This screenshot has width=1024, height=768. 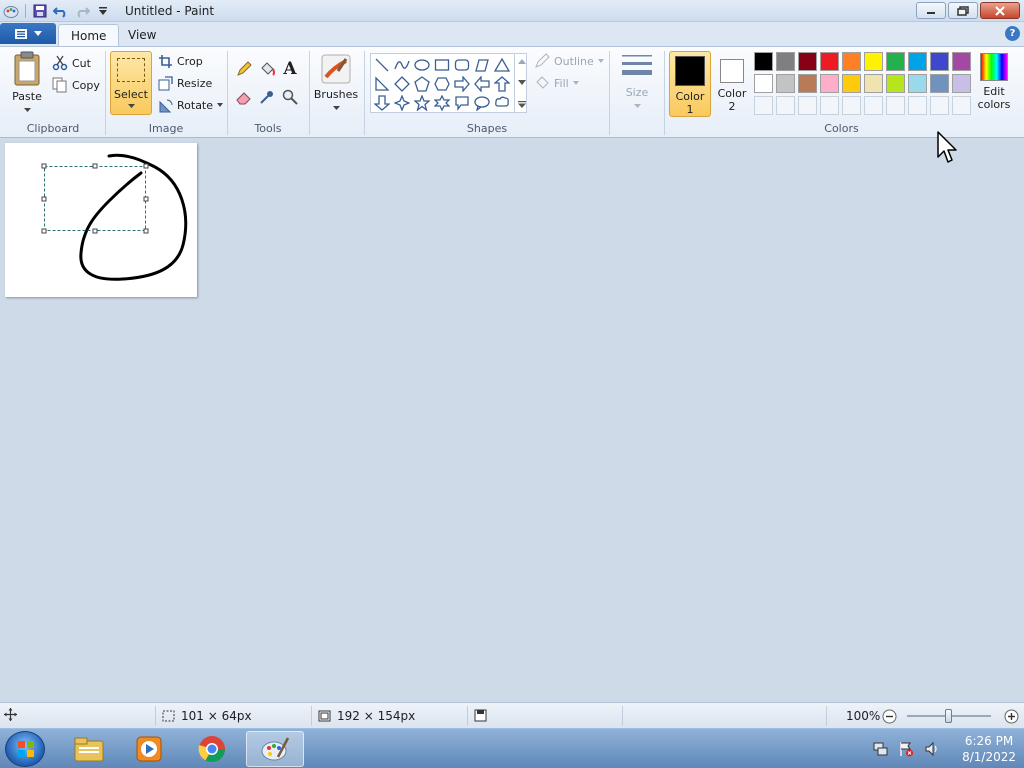 I want to click on rectangle-shape, so click(x=442, y=65).